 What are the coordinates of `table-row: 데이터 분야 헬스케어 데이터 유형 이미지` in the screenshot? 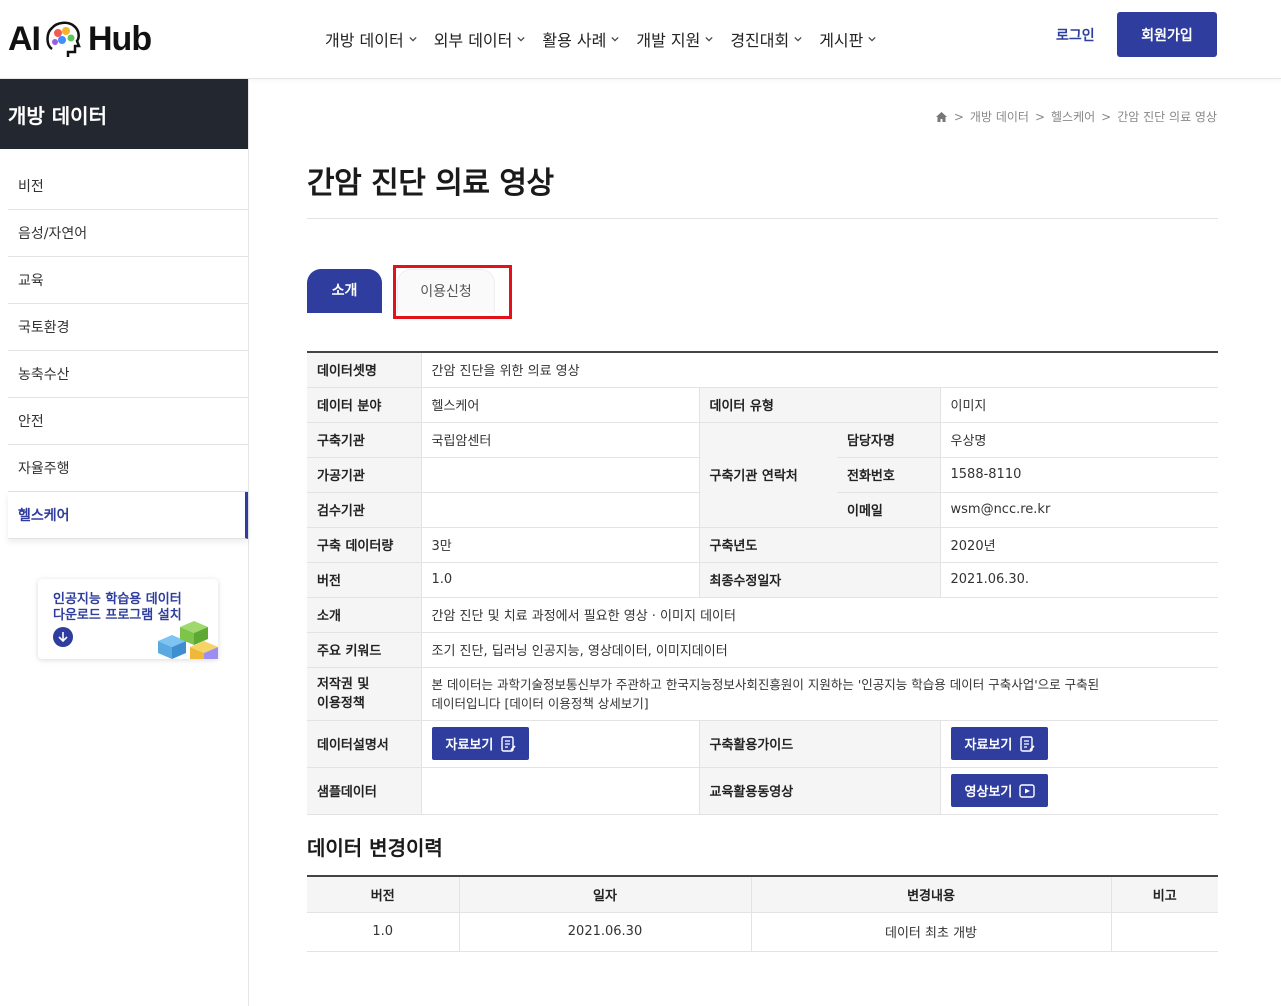 It's located at (762, 405).